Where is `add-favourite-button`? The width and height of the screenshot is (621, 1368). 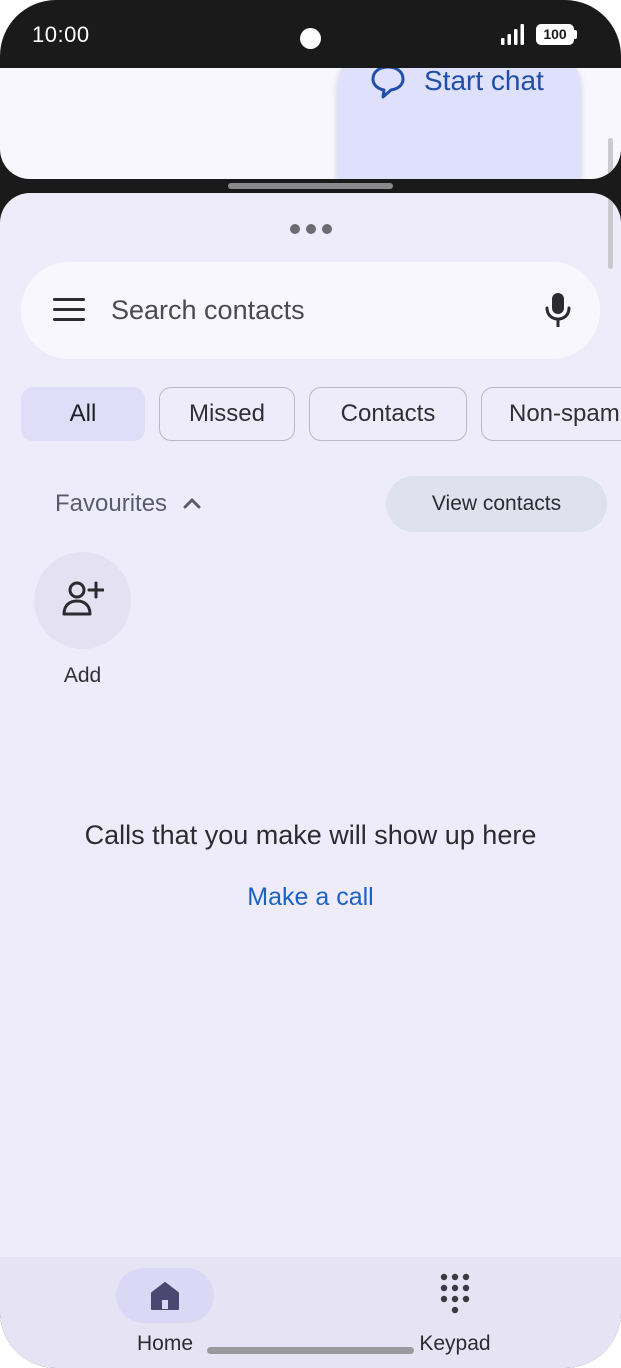
add-favourite-button is located at coordinates (82, 600).